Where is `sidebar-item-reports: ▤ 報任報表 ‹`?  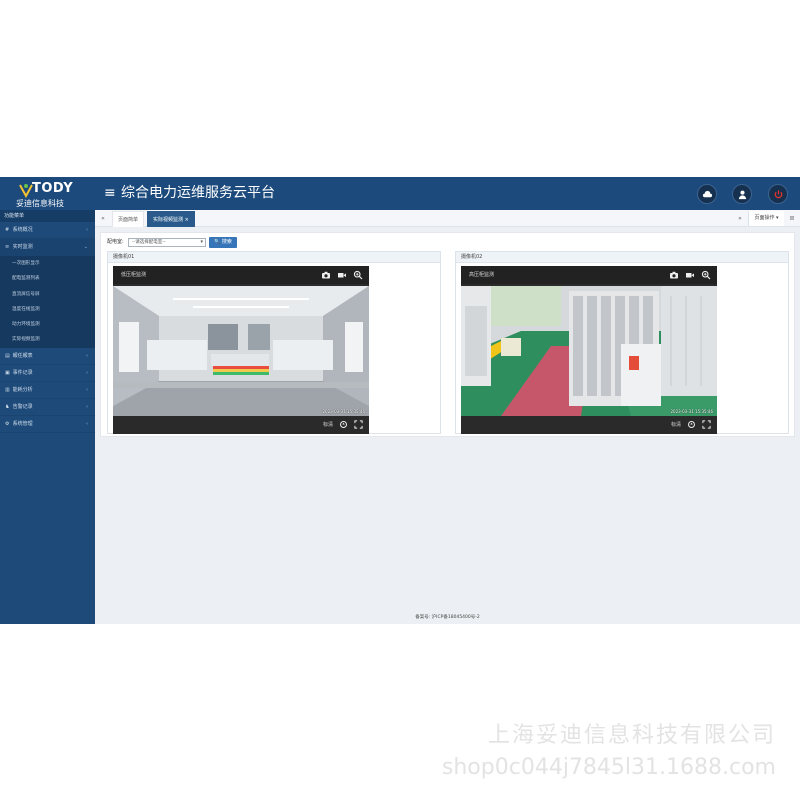 sidebar-item-reports: ▤ 報任報表 ‹ is located at coordinates (47, 356).